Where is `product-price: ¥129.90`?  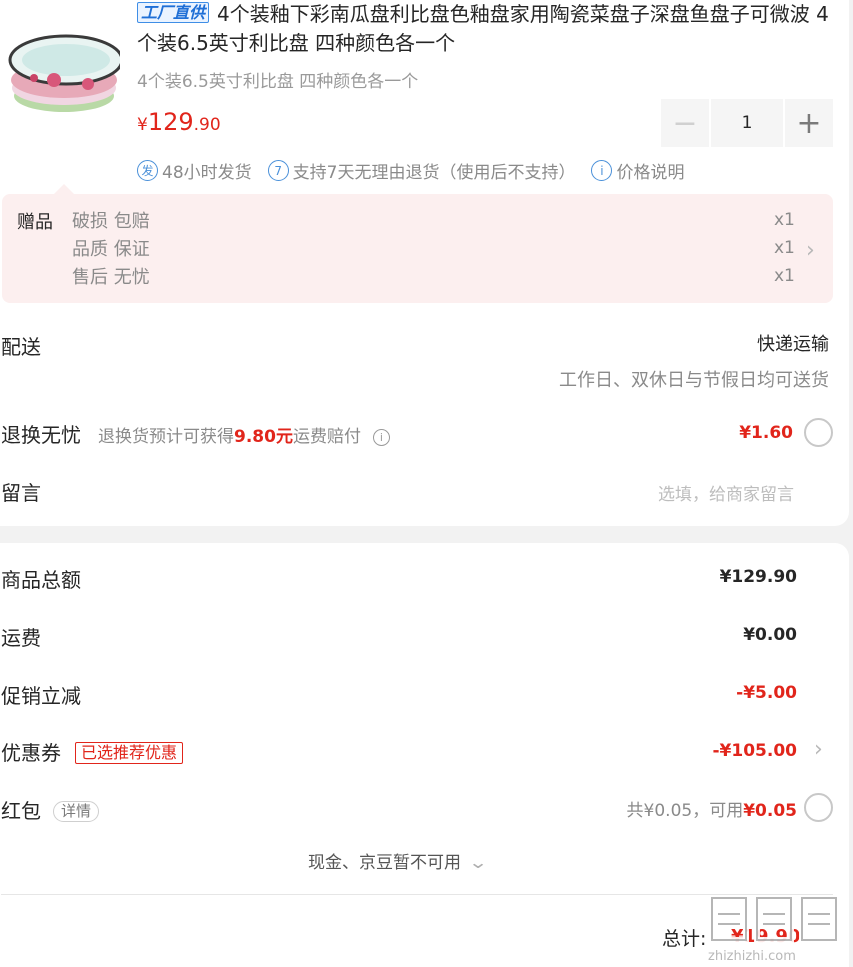 product-price: ¥129.90 is located at coordinates (179, 122).